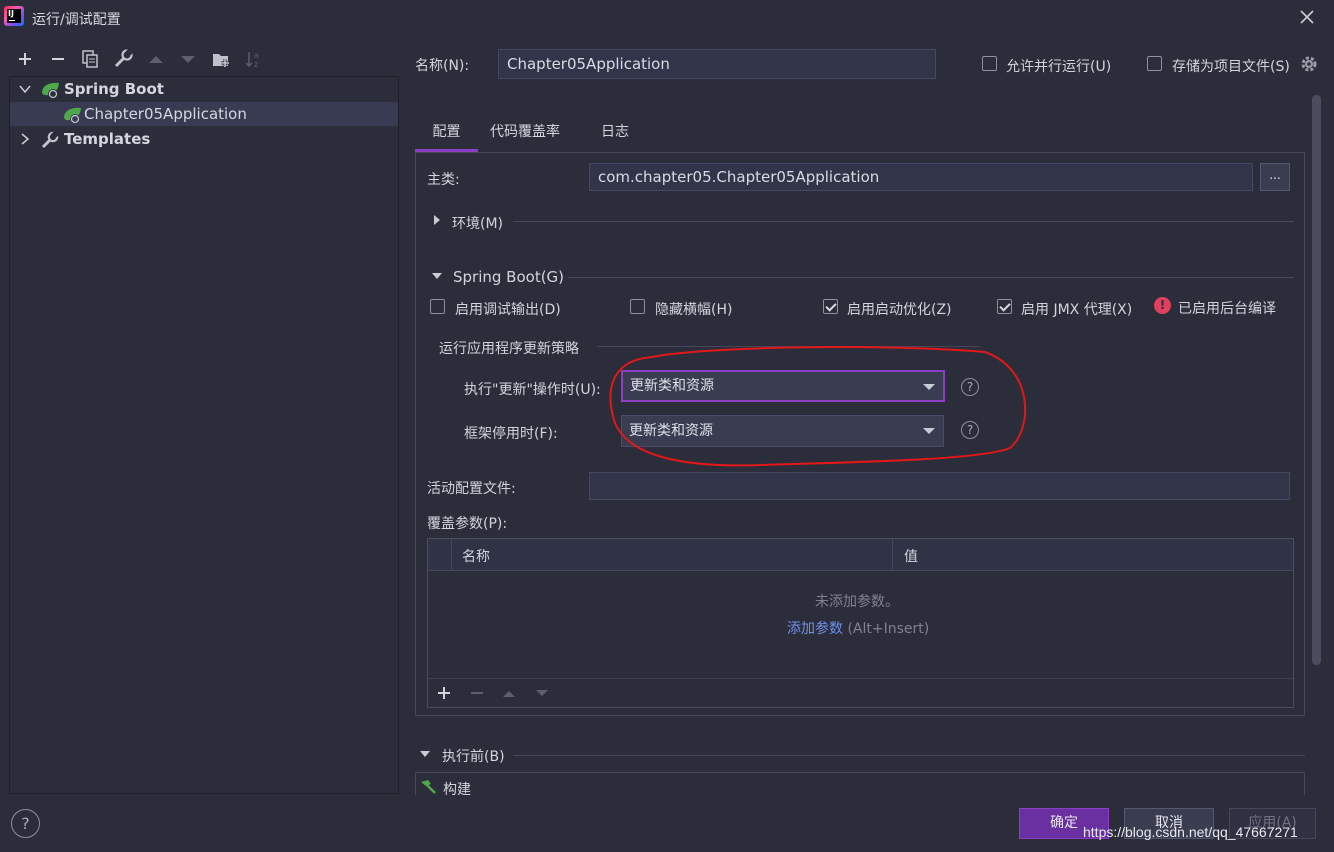 The height and width of the screenshot is (852, 1334). What do you see at coordinates (90, 59) in the screenshot?
I see `copy-icon` at bounding box center [90, 59].